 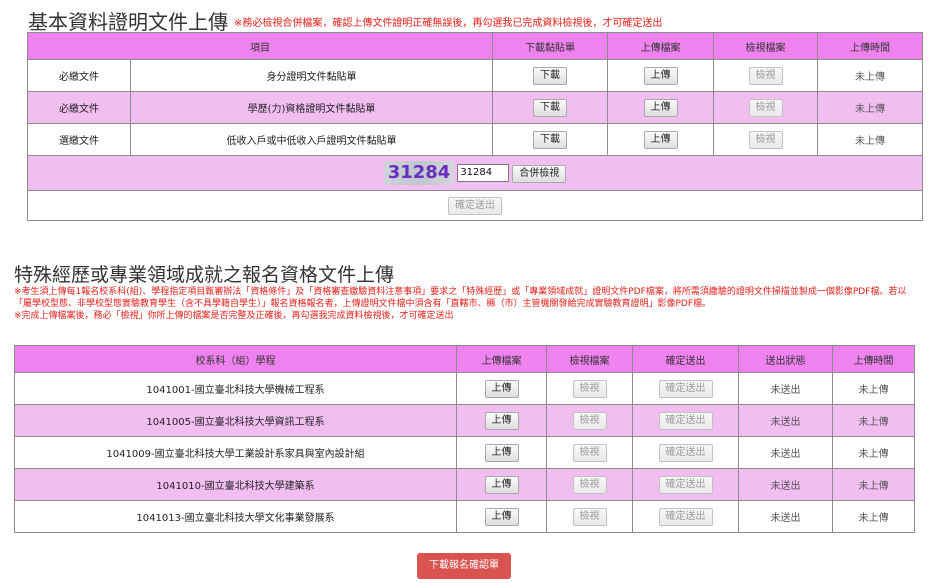 I want to click on header-confirm: 確定送出, so click(x=685, y=359).